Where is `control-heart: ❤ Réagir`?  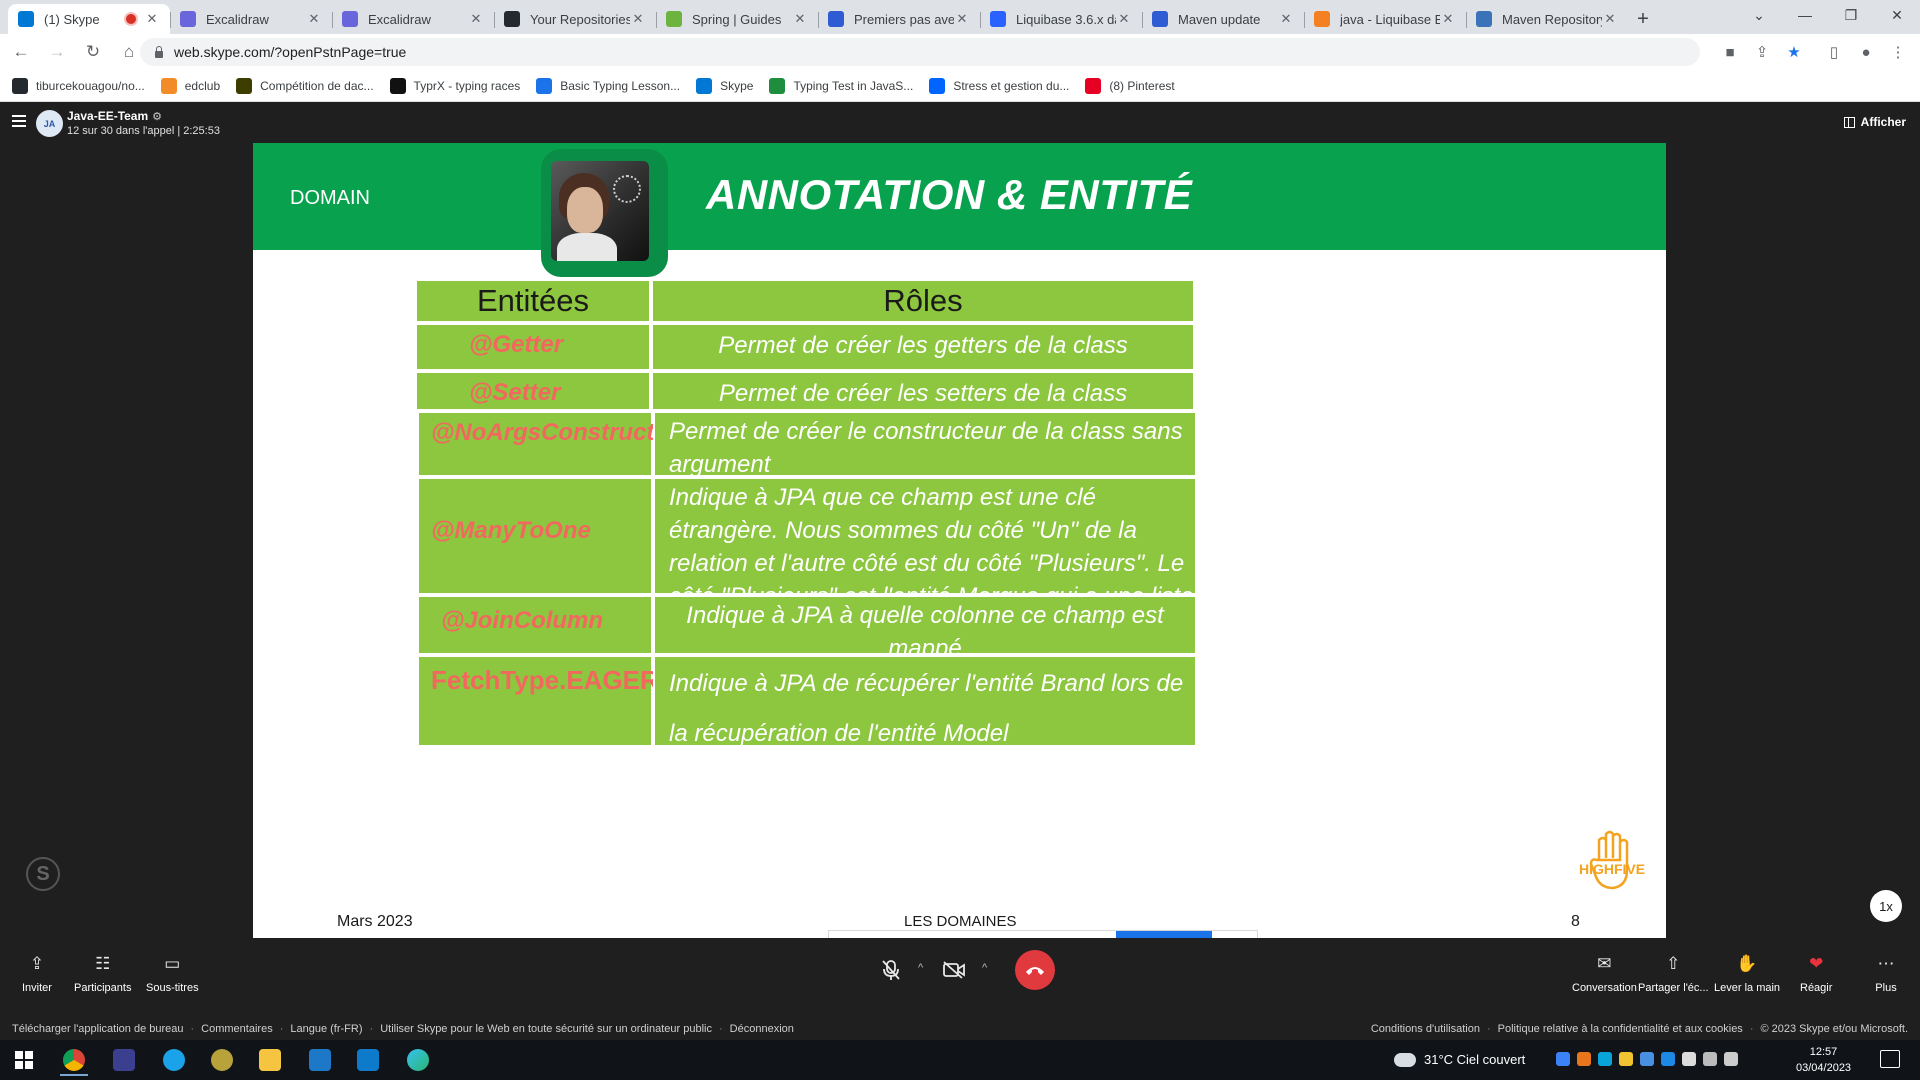
control-heart: ❤ Réagir is located at coordinates (1816, 973).